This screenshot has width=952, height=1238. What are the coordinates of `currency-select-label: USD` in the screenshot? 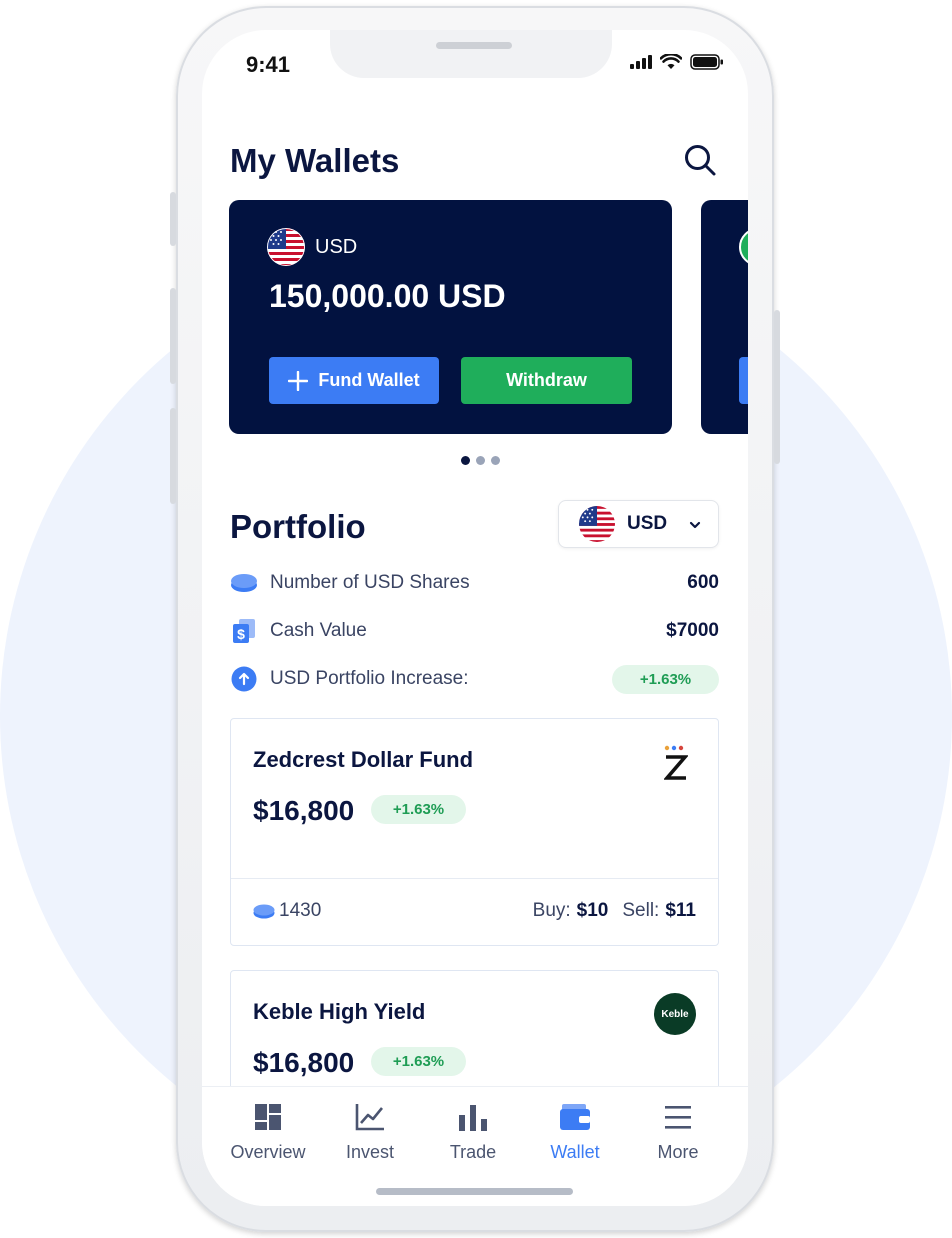 It's located at (647, 523).